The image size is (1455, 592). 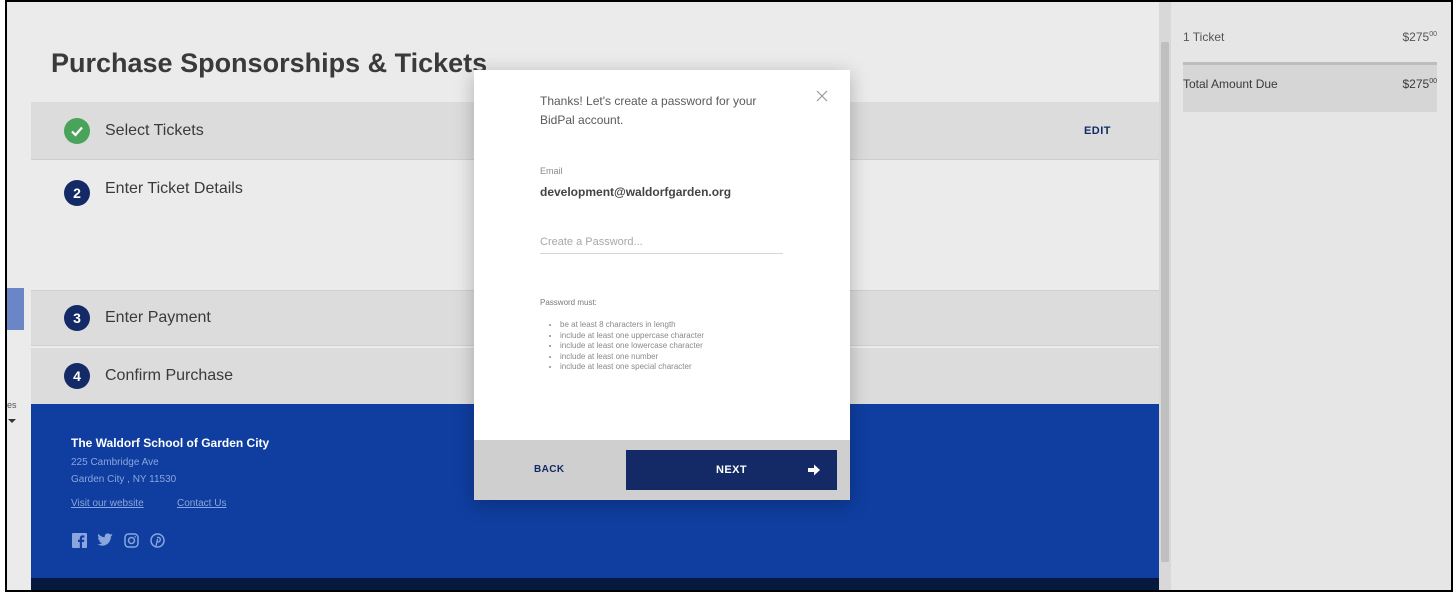 I want to click on visit-website-link: Visit our website, so click(x=107, y=503).